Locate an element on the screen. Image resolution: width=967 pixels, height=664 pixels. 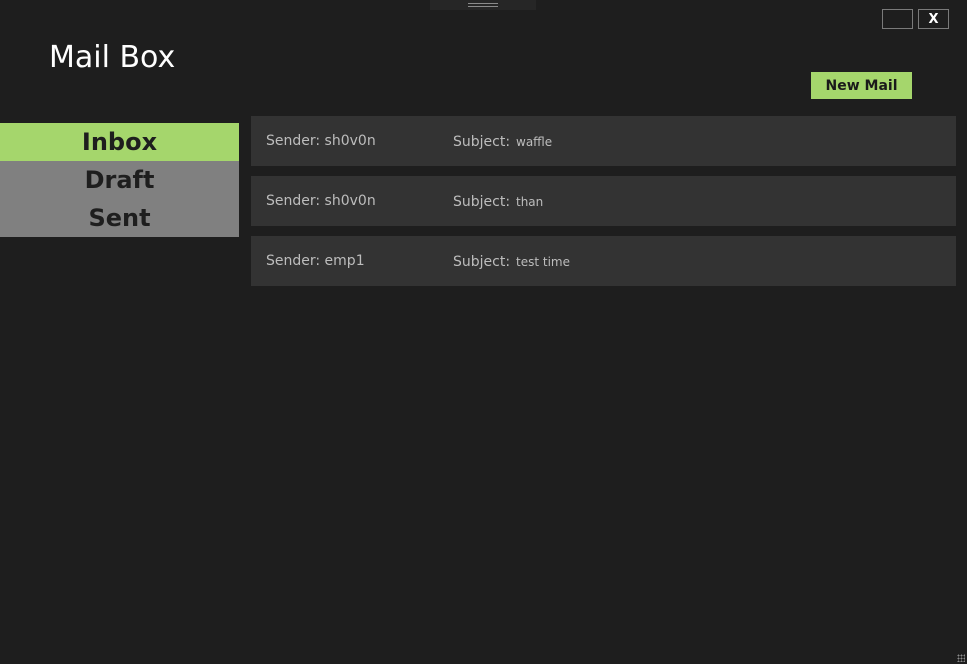
mail-subject: waffle is located at coordinates (534, 142).